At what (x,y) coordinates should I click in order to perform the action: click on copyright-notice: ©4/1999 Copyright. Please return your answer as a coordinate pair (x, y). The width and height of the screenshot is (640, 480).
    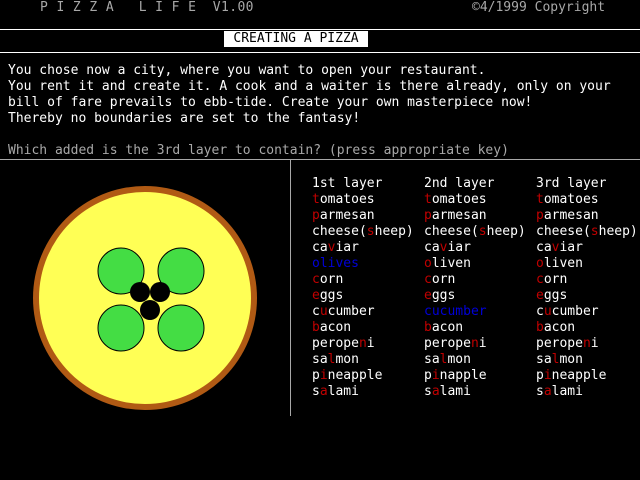
    Looking at the image, I should click on (539, 7).